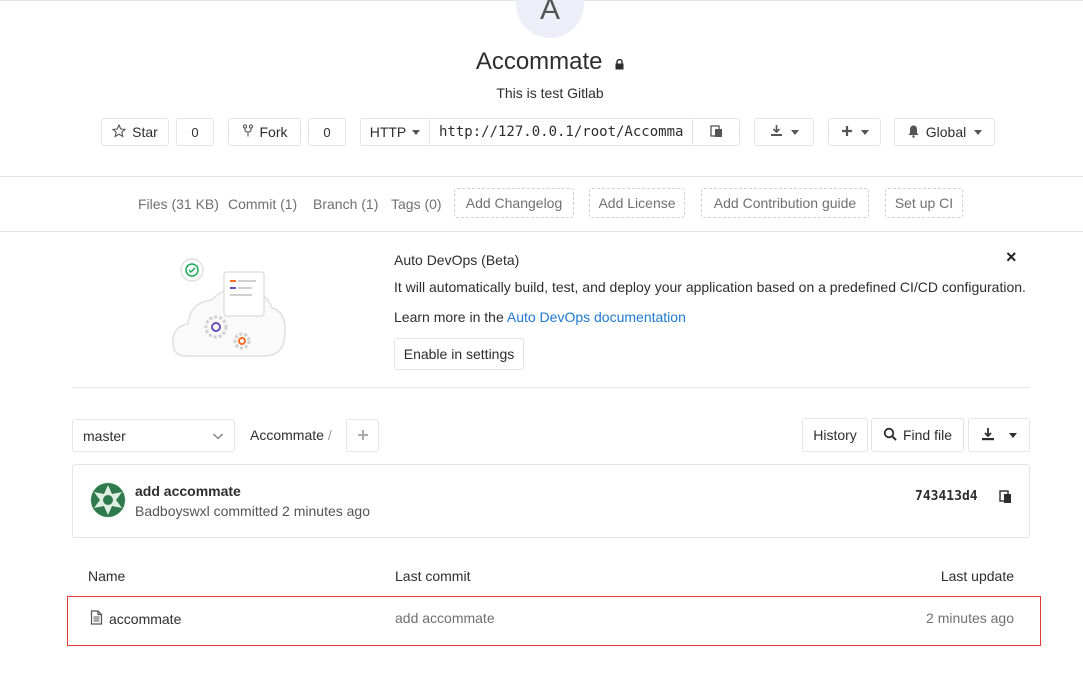 The height and width of the screenshot is (687, 1083). What do you see at coordinates (327, 132) in the screenshot?
I see `fork-count: 0` at bounding box center [327, 132].